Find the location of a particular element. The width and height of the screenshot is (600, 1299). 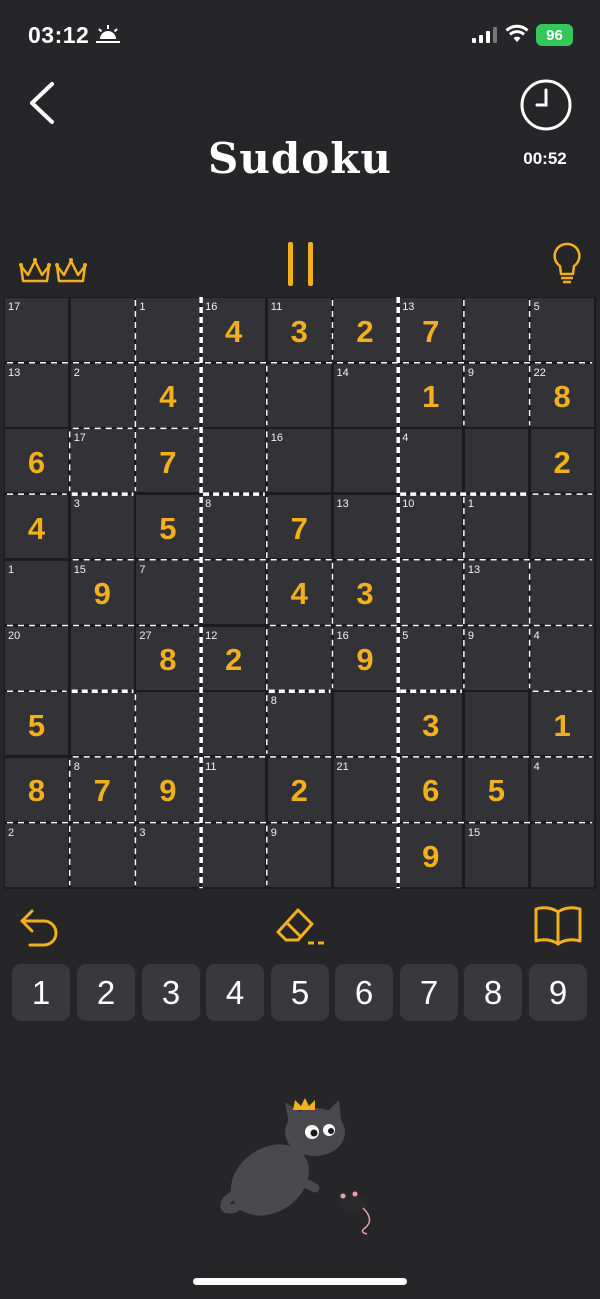

grid-cell-r9c3: 3 is located at coordinates (168, 855).